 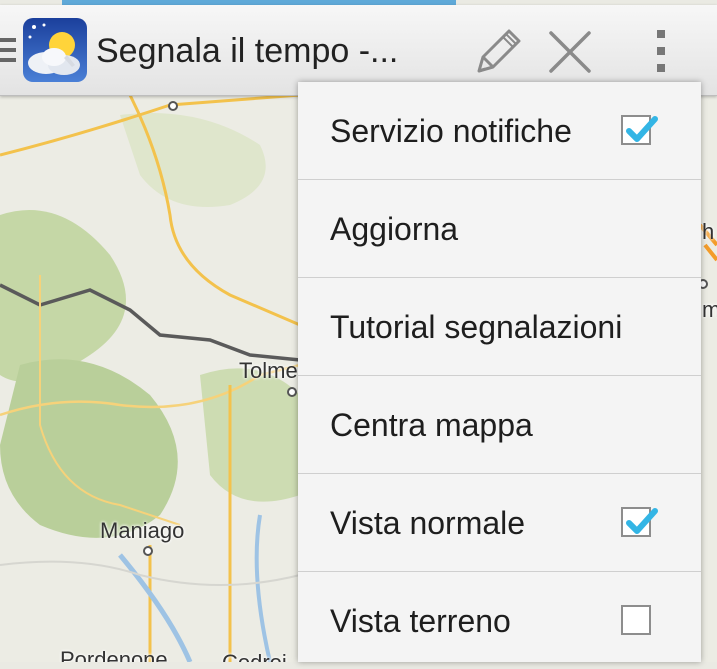 What do you see at coordinates (428, 523) in the screenshot?
I see `menu-item-label: Vista normale` at bounding box center [428, 523].